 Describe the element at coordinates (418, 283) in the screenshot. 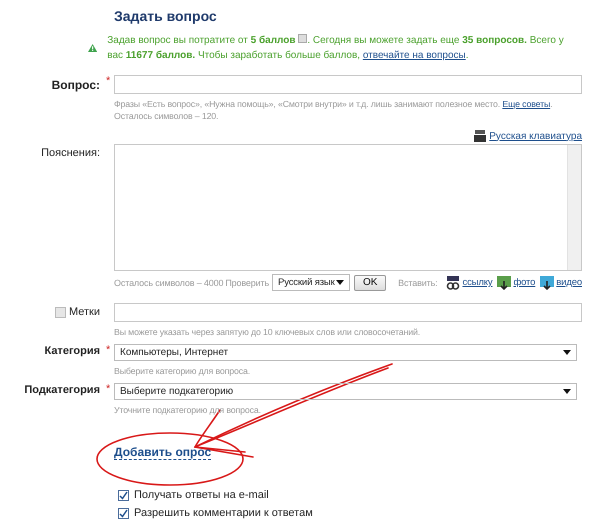

I see `insert-label: Вставить:` at that location.